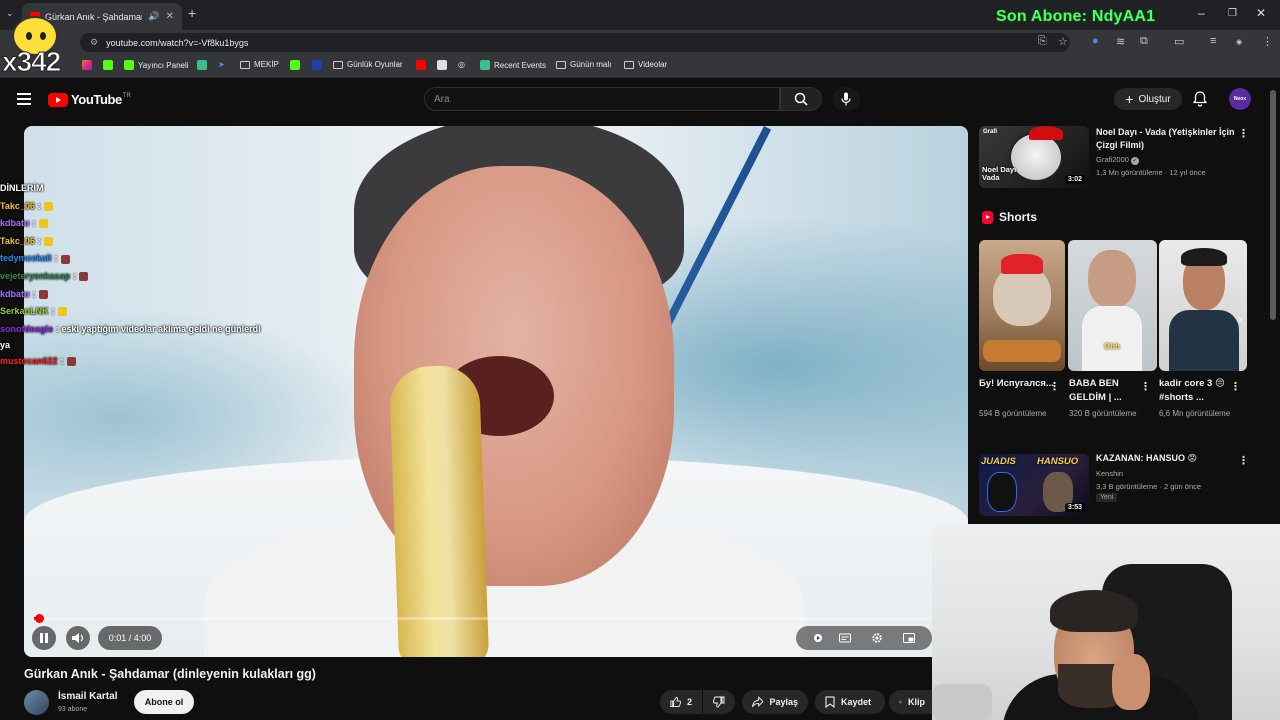 Image resolution: width=1280 pixels, height=720 pixels. What do you see at coordinates (912, 702) in the screenshot?
I see `clip-button: Klip` at bounding box center [912, 702].